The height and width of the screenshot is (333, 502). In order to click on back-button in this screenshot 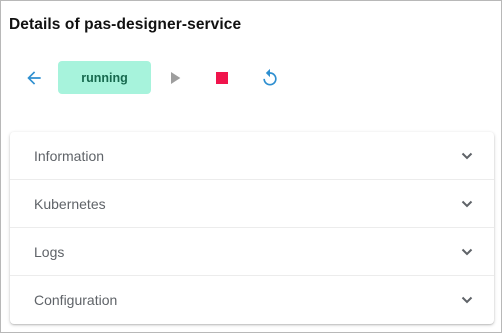, I will do `click(34, 78)`.